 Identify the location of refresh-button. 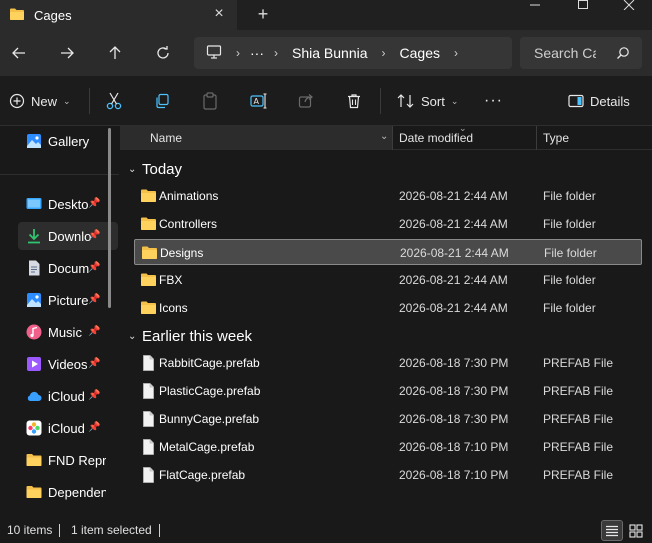
(163, 53).